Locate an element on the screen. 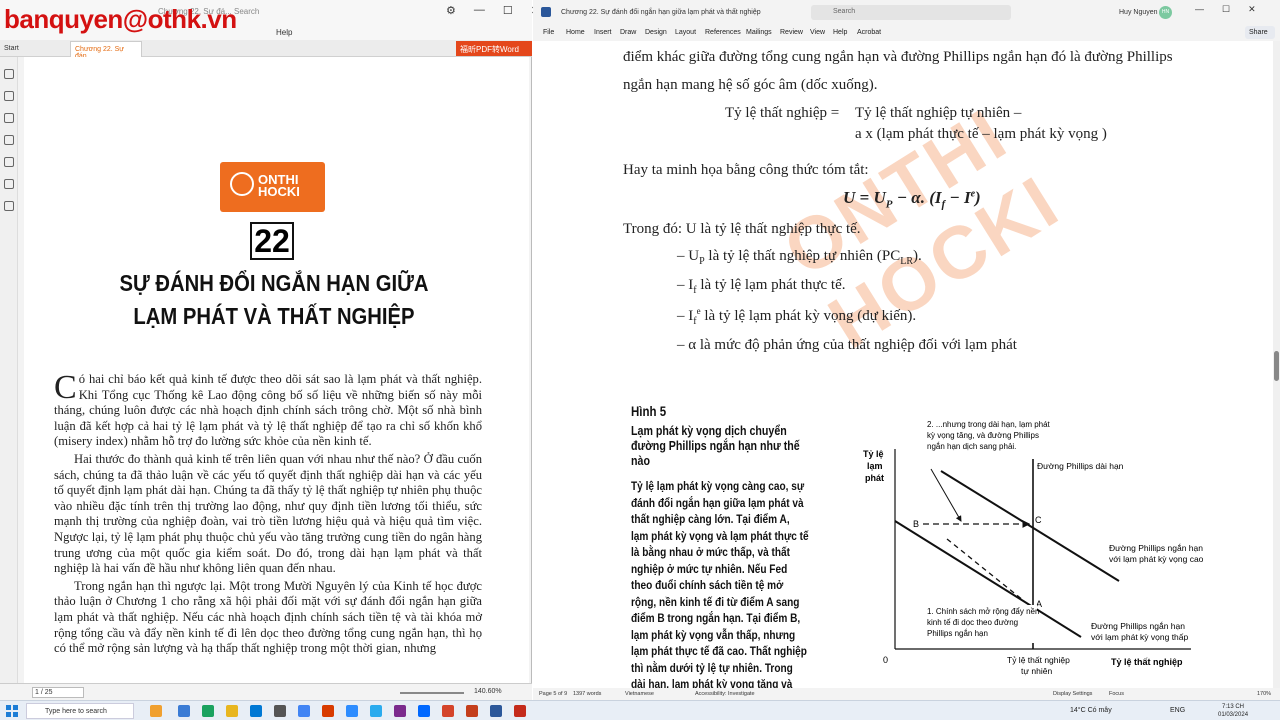 The image size is (1280, 720). onthi-logo: ONTHI HOCKI is located at coordinates (272, 187).